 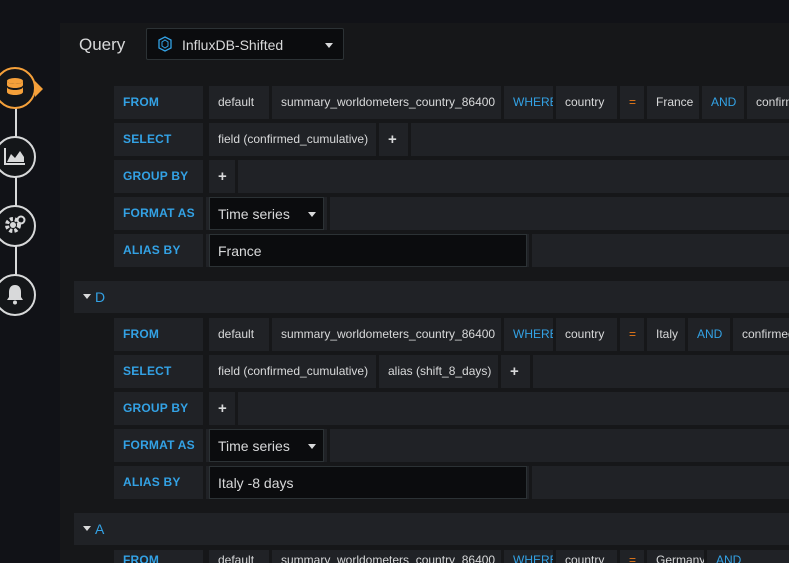 What do you see at coordinates (368, 250) in the screenshot?
I see `alias-by-input: France` at bounding box center [368, 250].